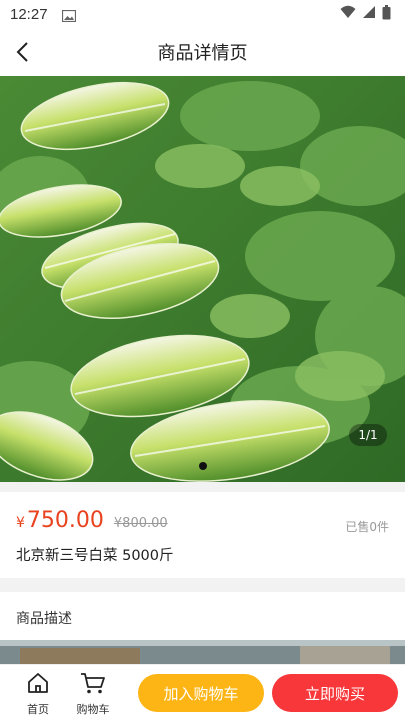  Describe the element at coordinates (65, 520) in the screenshot. I see `current-price: 750.00` at that location.